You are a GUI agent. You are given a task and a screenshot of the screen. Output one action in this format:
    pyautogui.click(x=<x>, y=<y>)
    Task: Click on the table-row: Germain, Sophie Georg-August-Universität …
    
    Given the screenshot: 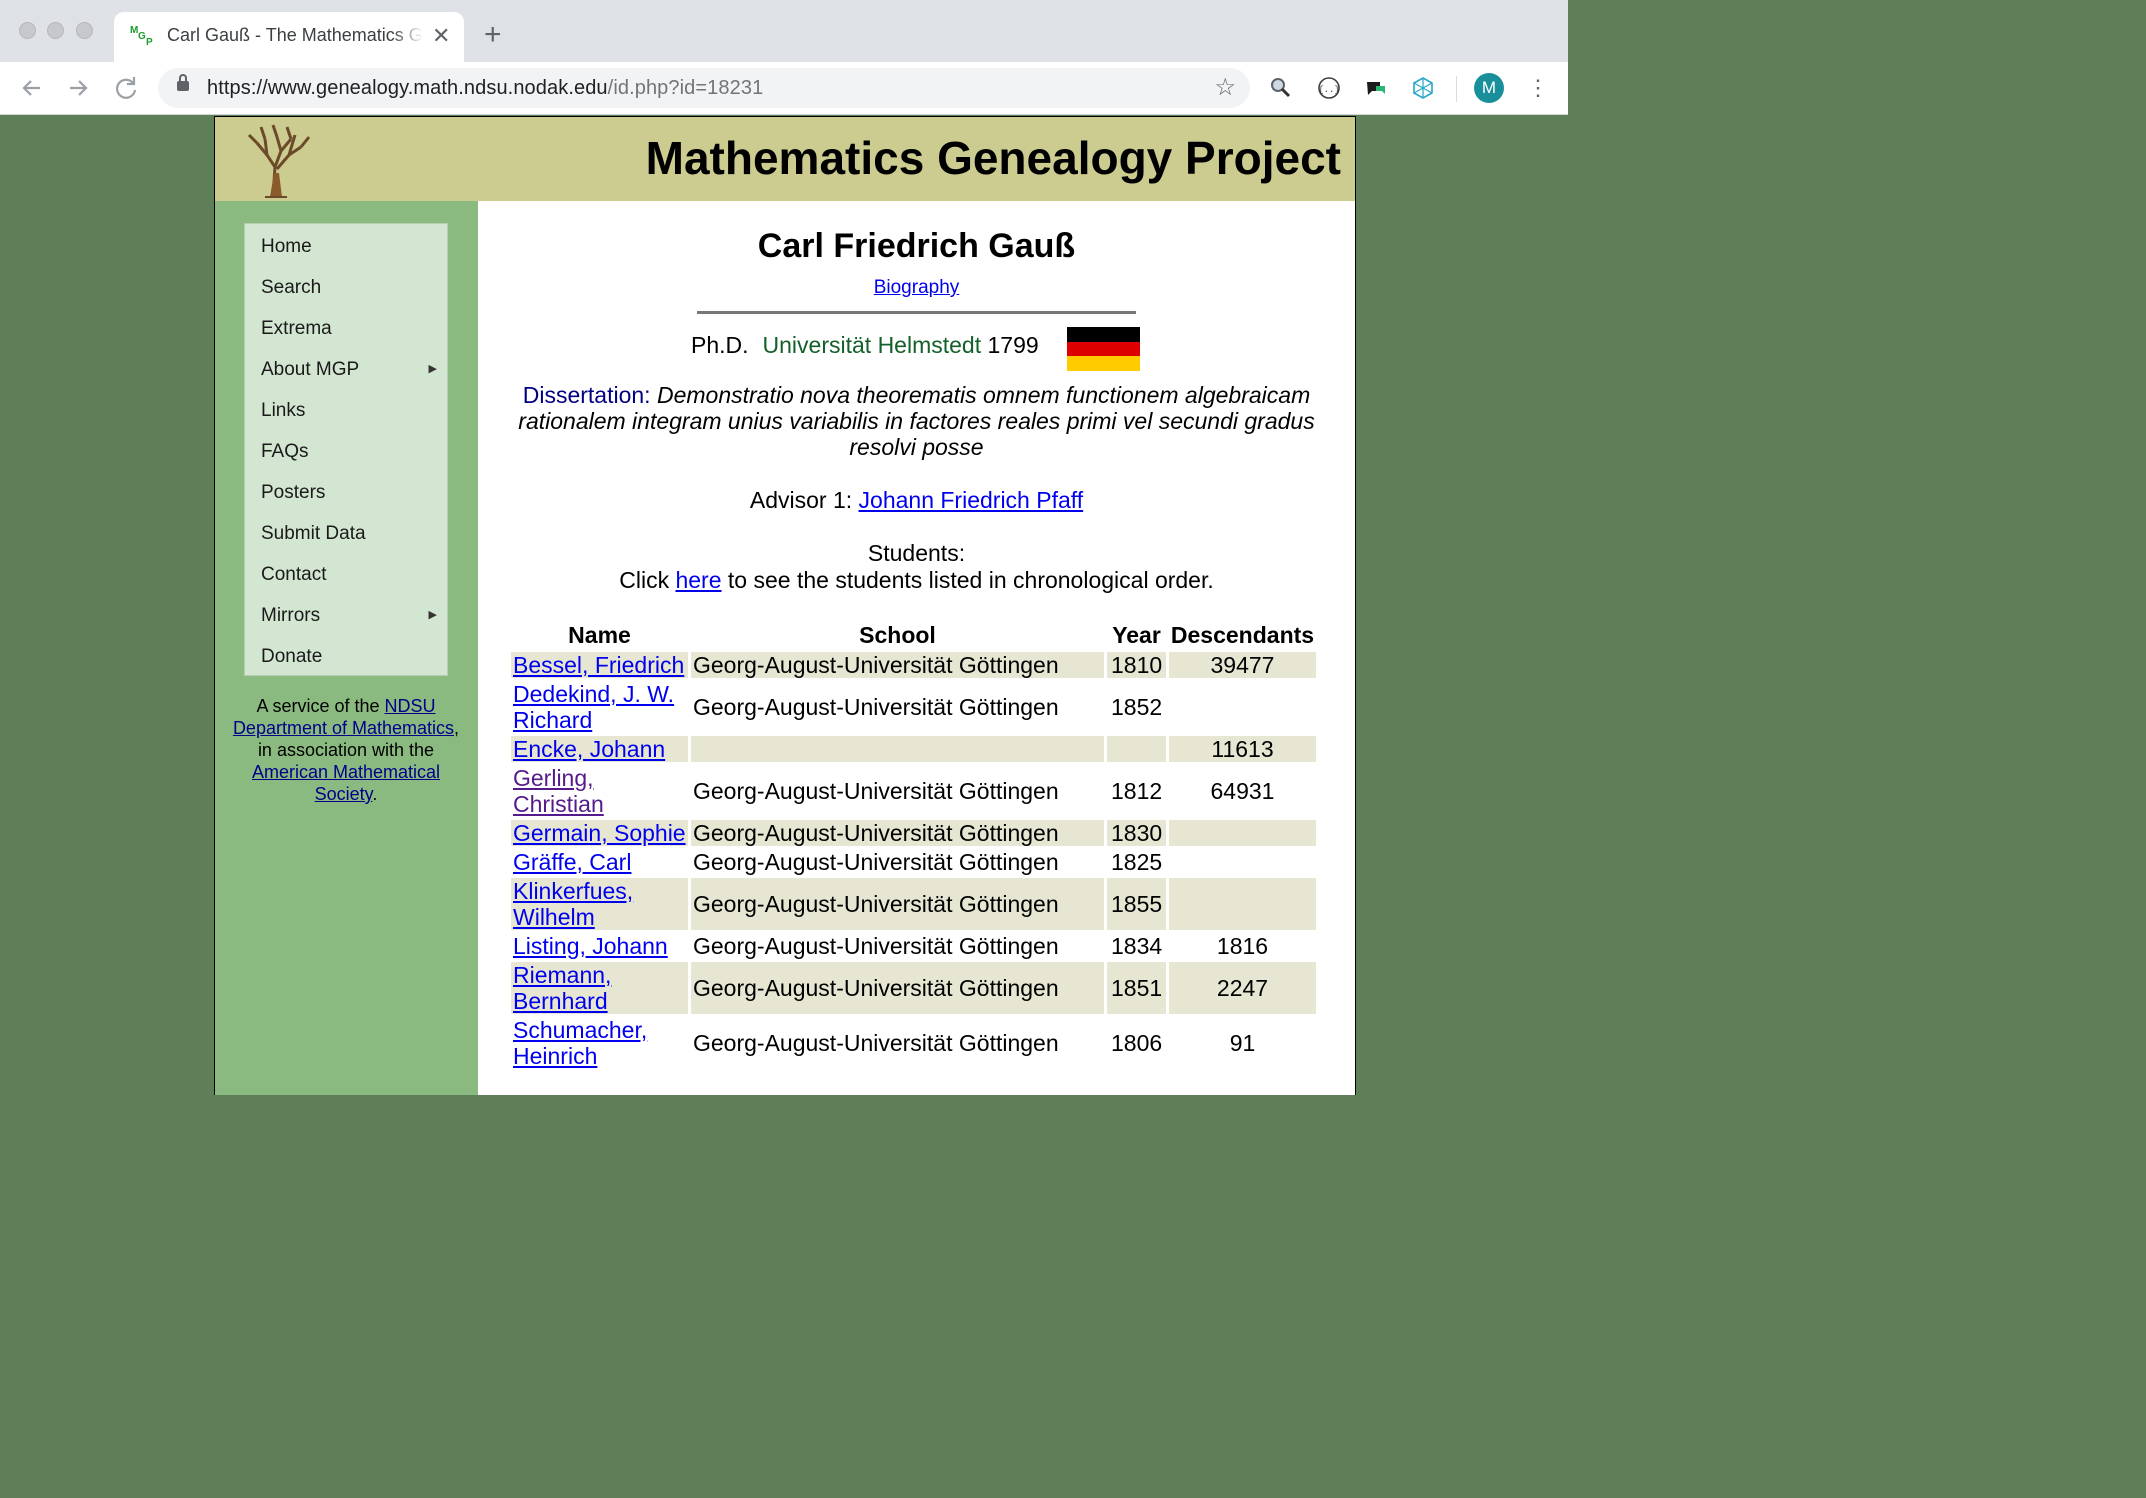 What is the action you would take?
    pyautogui.click(x=913, y=833)
    